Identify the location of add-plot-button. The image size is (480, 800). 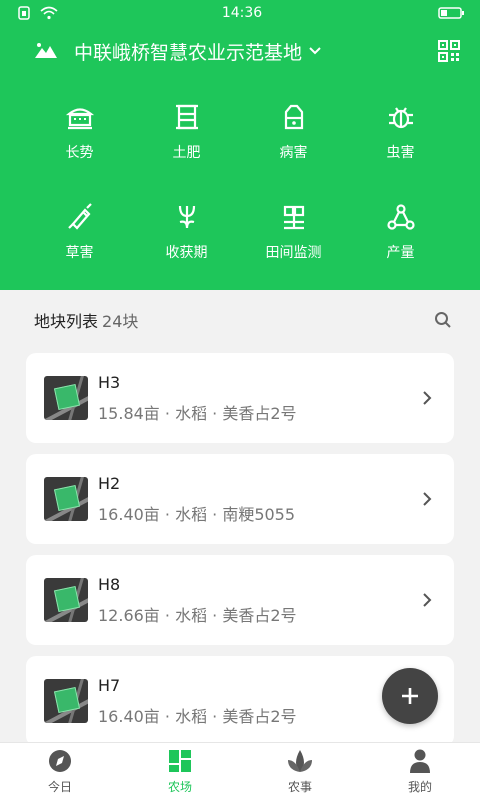
(410, 696).